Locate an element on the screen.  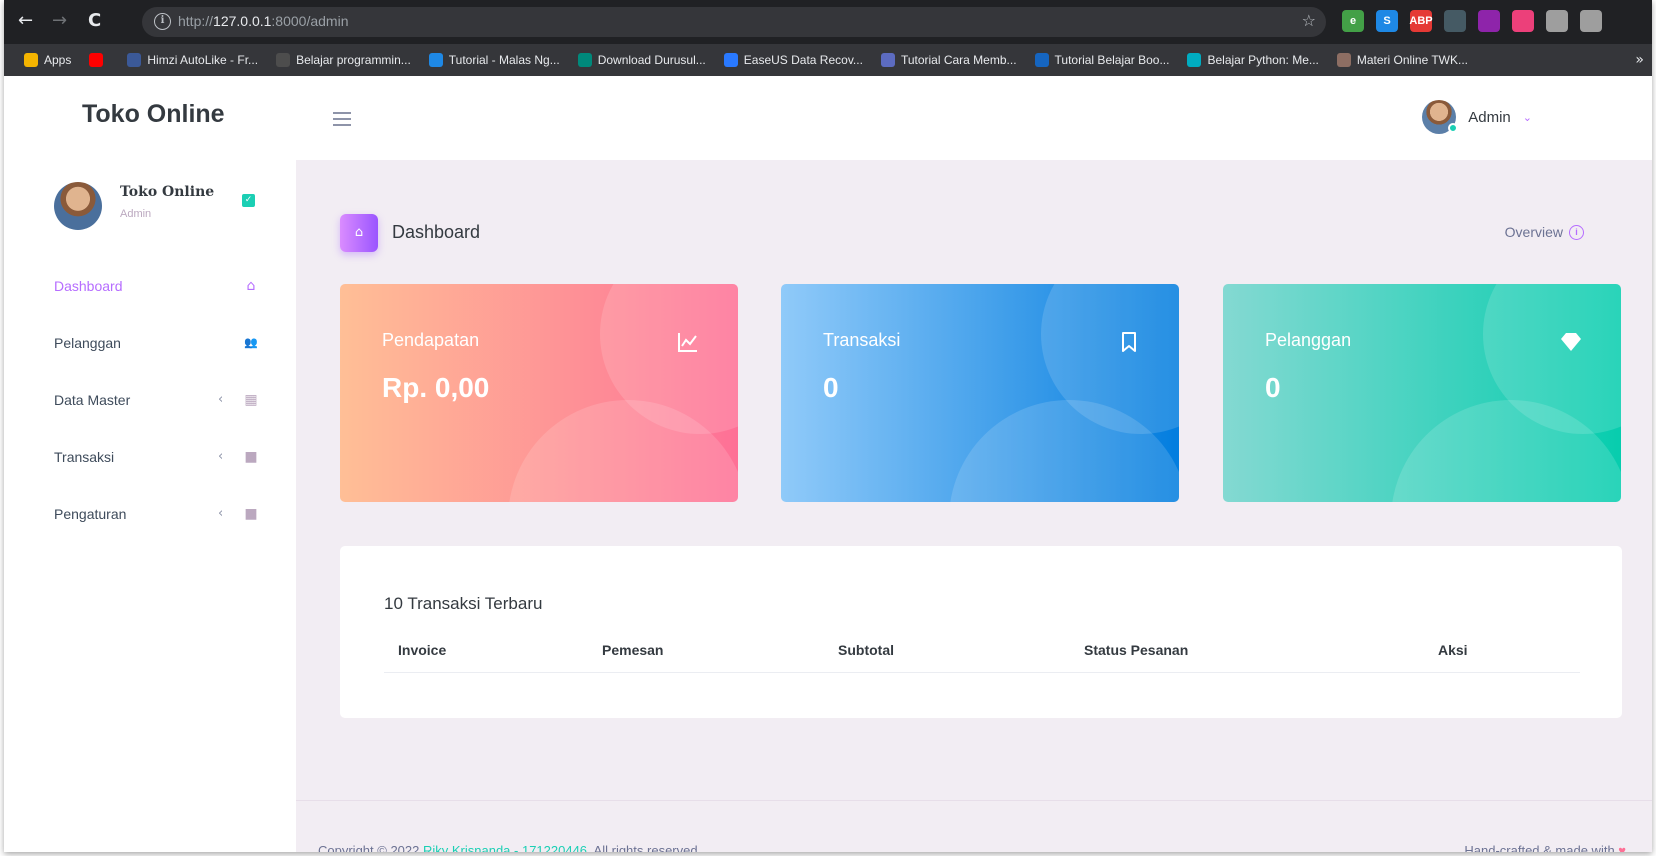
overview-link: Overview i is located at coordinates (1544, 232).